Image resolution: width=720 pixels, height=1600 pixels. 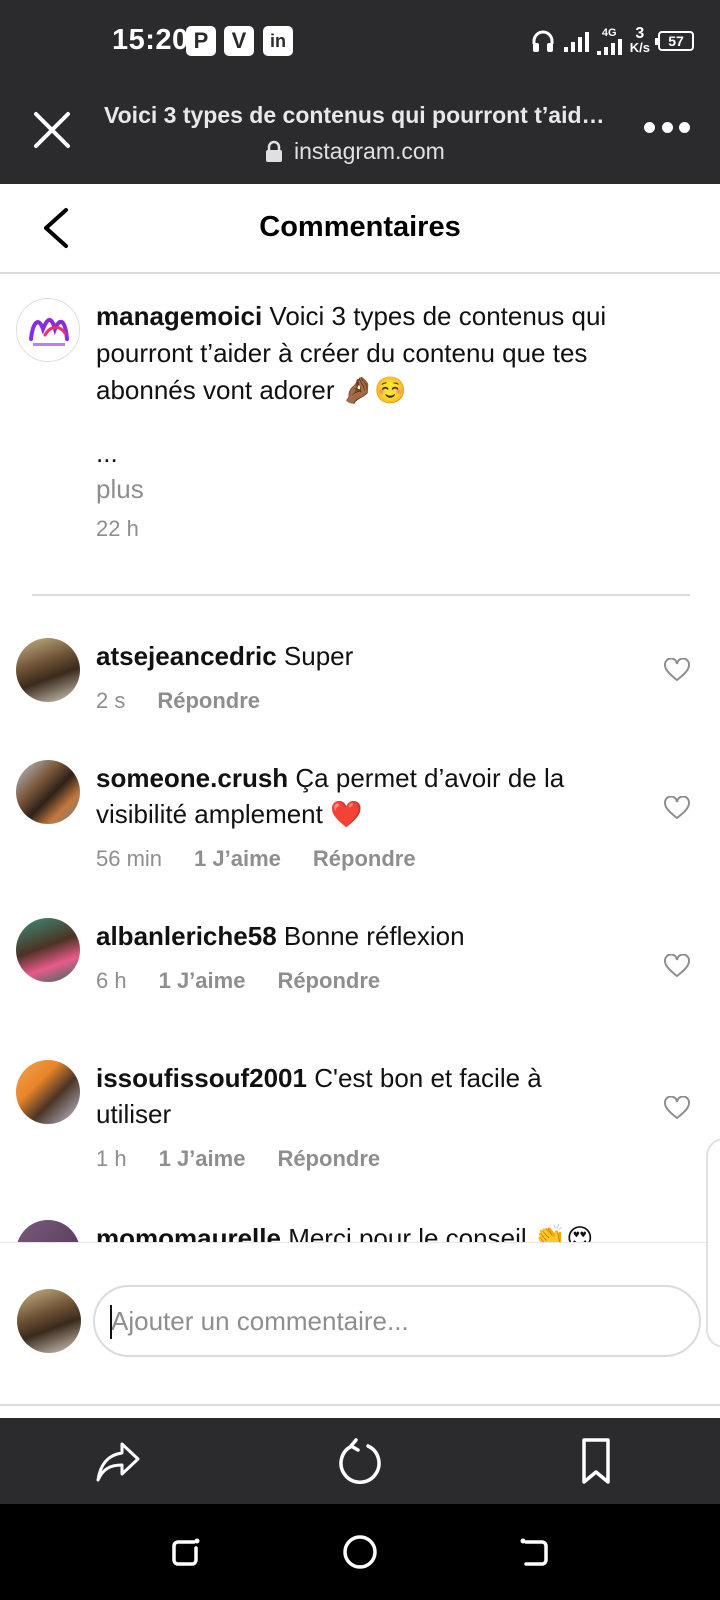 What do you see at coordinates (52, 130) in the screenshot?
I see `close-icon` at bounding box center [52, 130].